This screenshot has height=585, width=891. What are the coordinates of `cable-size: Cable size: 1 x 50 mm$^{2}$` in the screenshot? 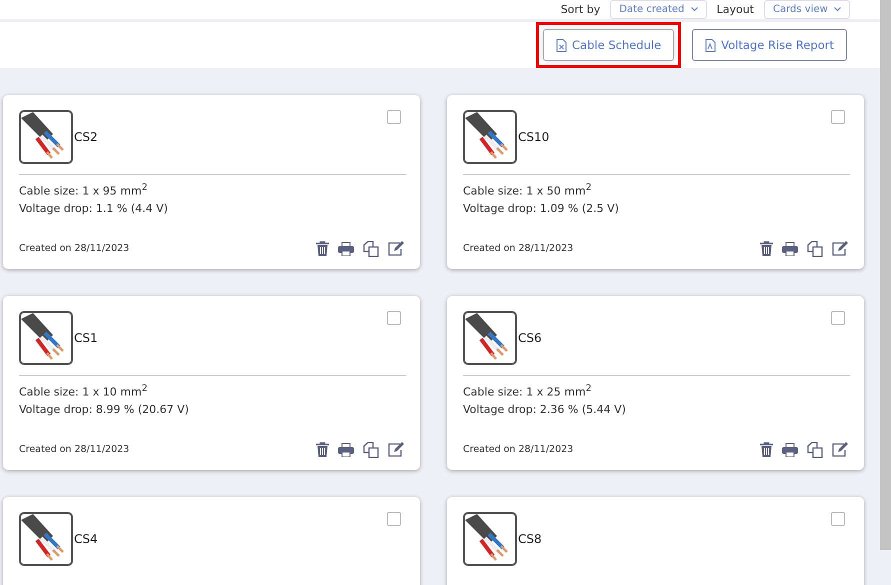 It's located at (528, 190).